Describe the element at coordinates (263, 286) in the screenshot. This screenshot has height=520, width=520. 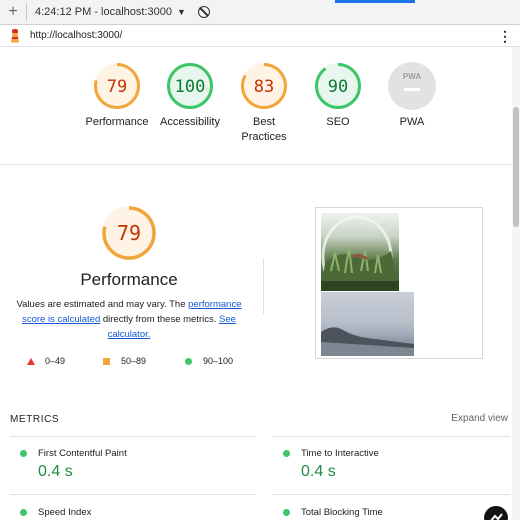
I see `section-divider` at that location.